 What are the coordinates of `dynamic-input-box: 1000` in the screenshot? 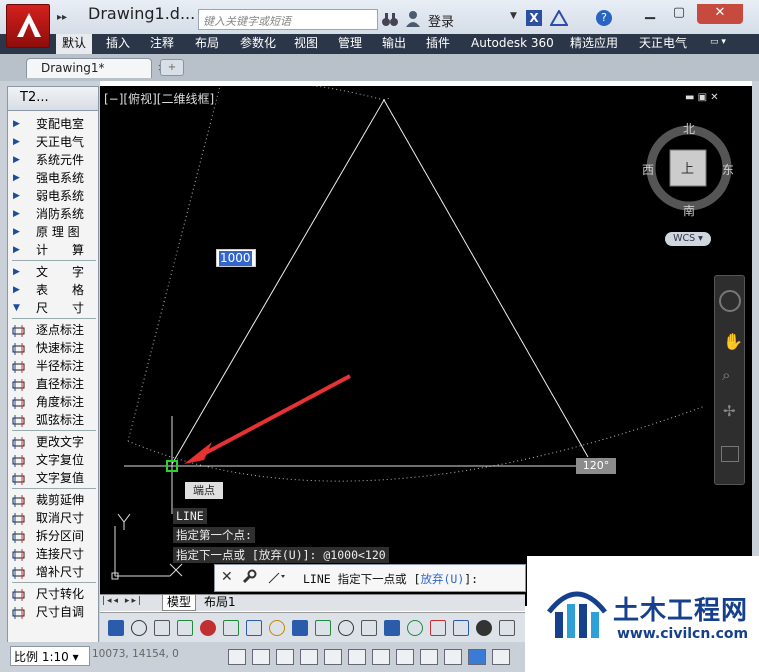 It's located at (236, 258).